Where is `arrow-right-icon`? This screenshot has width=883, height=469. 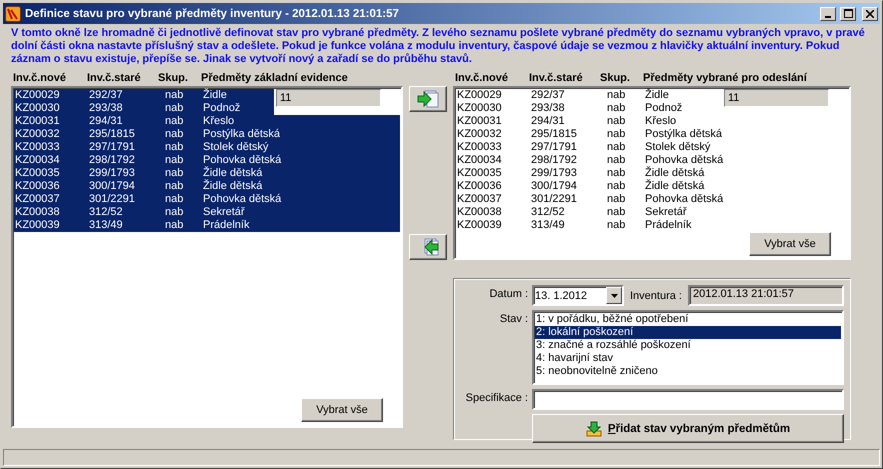 arrow-right-icon is located at coordinates (428, 99).